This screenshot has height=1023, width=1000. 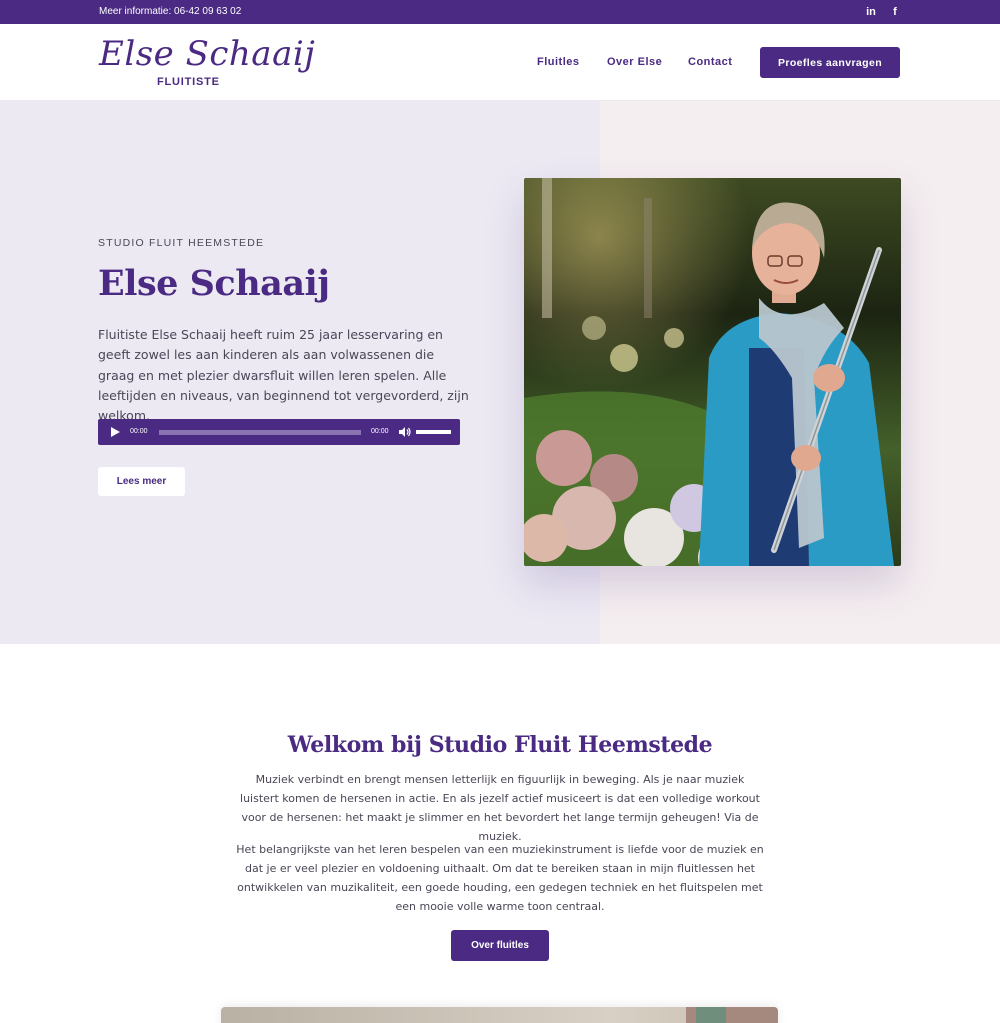 What do you see at coordinates (433, 432) in the screenshot?
I see `volume-slider` at bounding box center [433, 432].